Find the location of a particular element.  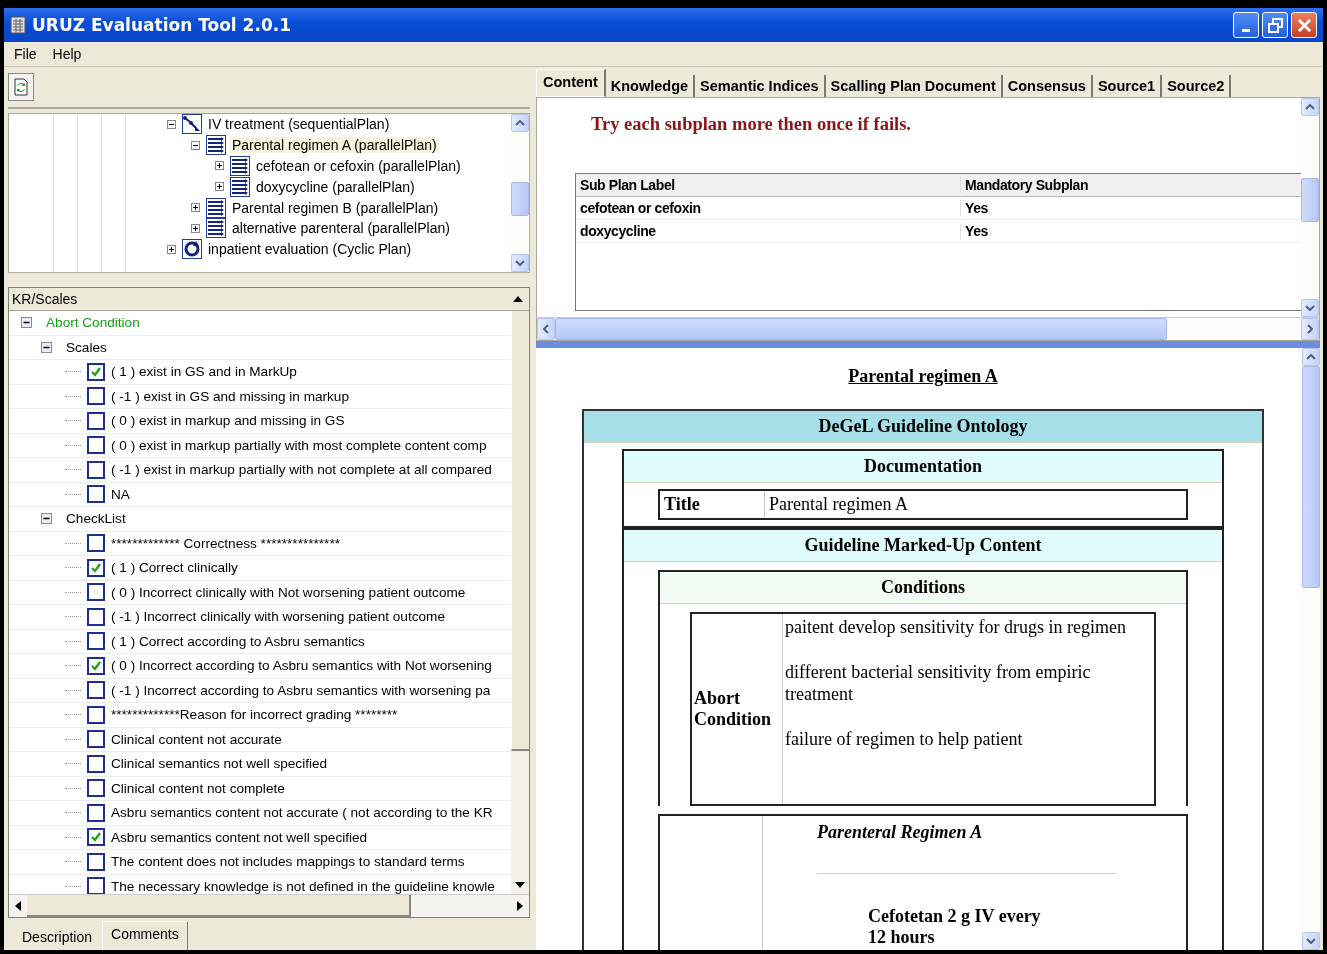

checklist-item: ( 1 ) Correct according to Asbru semantics is located at coordinates (238, 641).